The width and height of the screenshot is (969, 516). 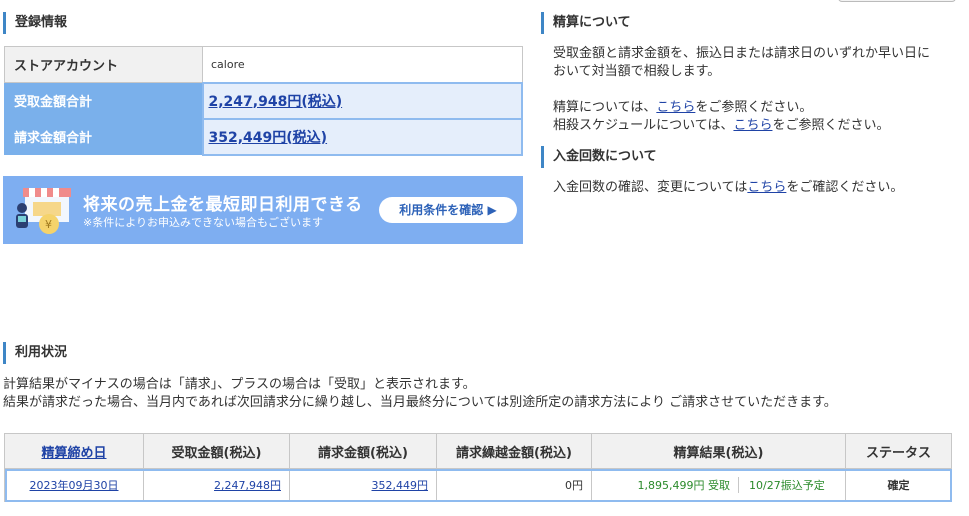 I want to click on col-received: 受取金額(税込), so click(x=216, y=451).